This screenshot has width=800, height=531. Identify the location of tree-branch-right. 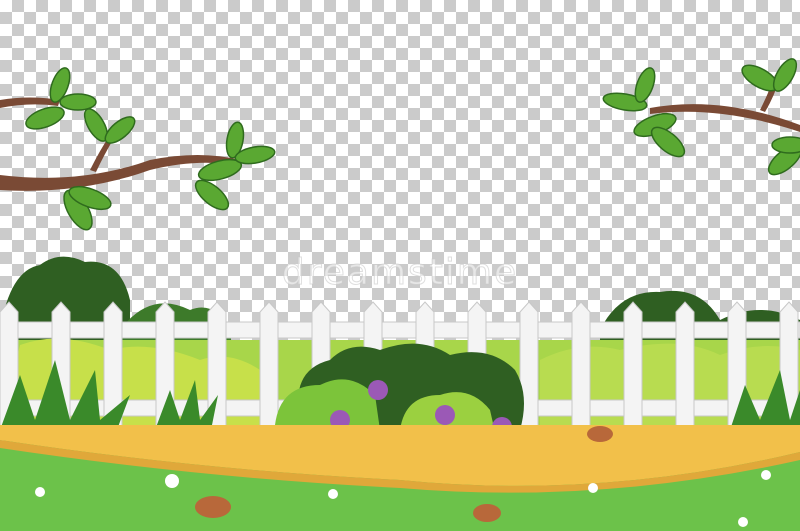
(701, 117).